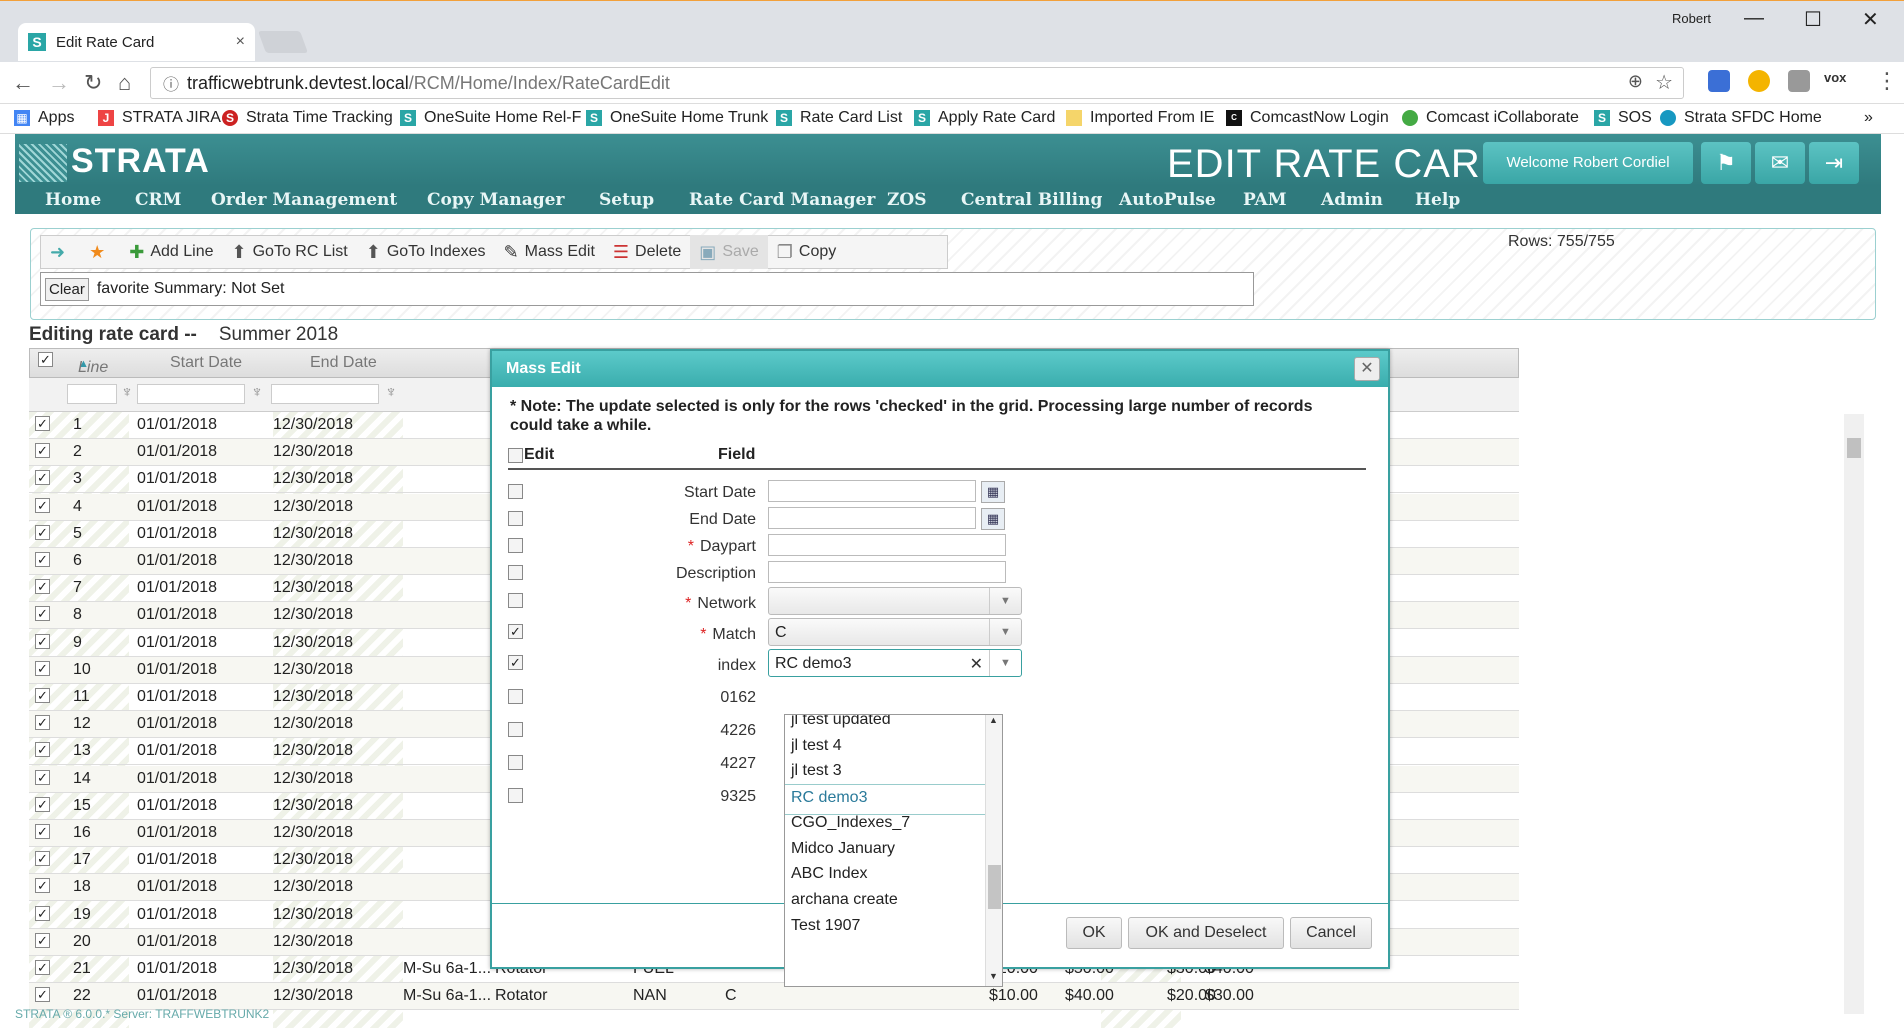 This screenshot has height=1028, width=1904. Describe the element at coordinates (1759, 81) in the screenshot. I see `extension-chrome-icon` at that location.